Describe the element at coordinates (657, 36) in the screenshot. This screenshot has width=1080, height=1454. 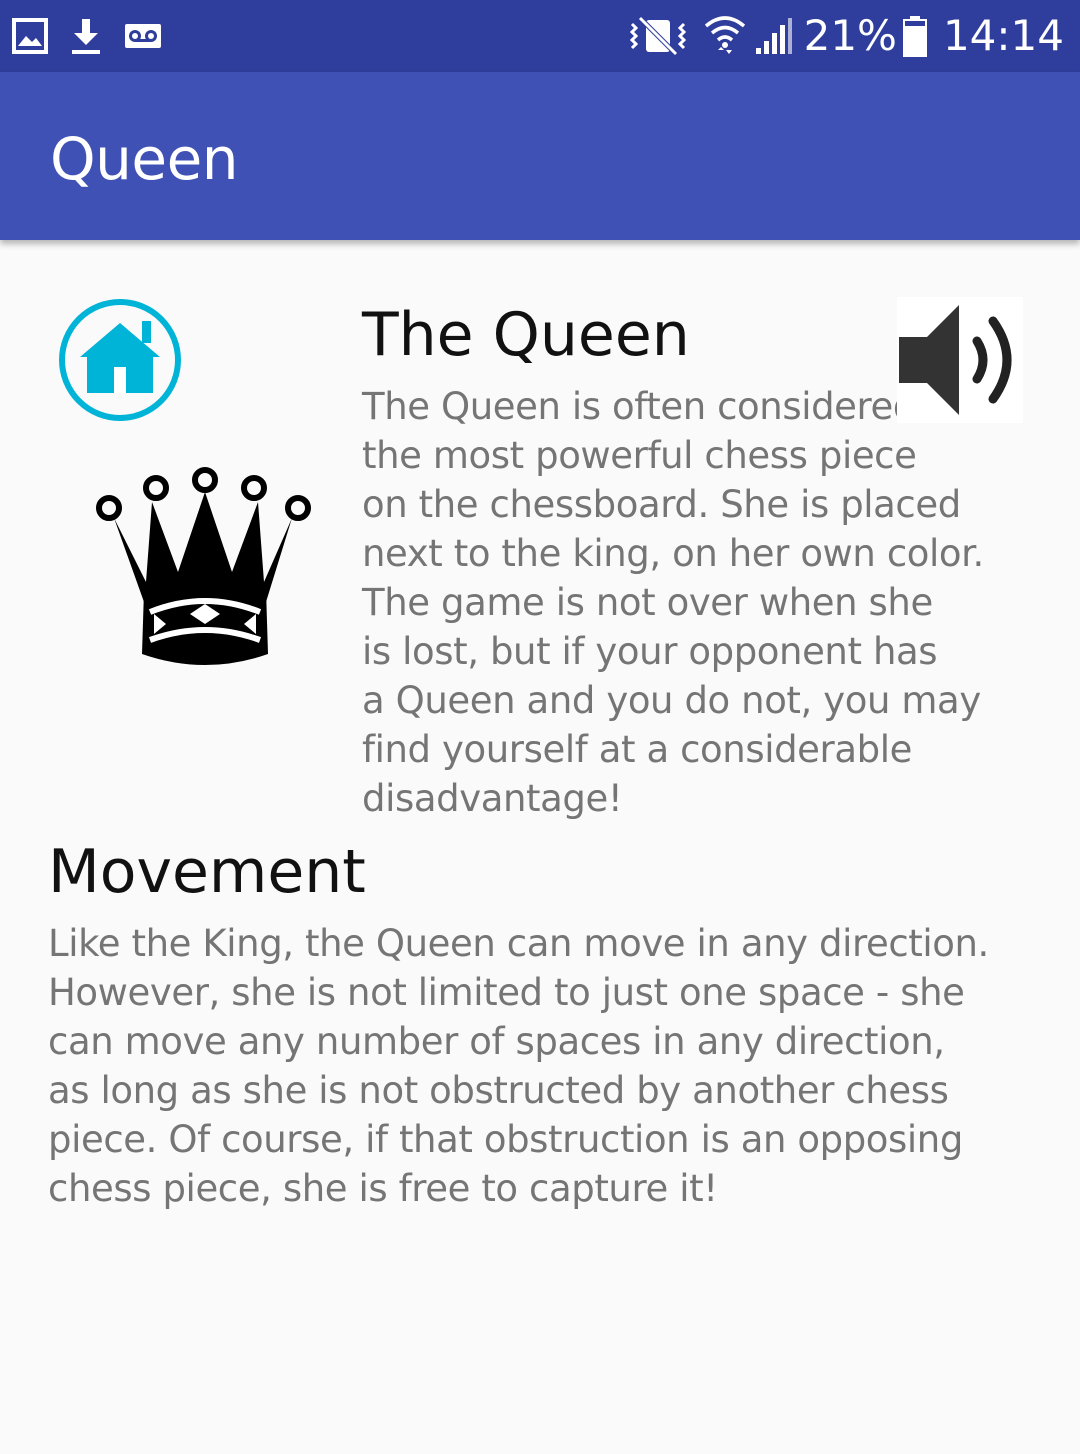
I see `vibrate-icon` at that location.